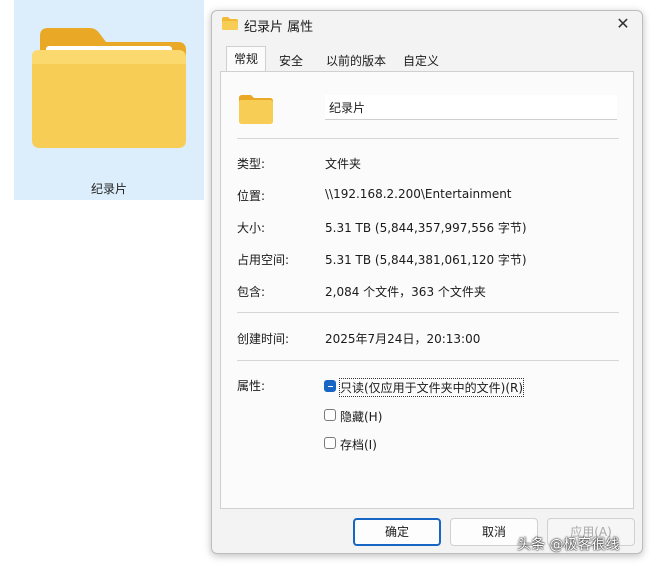 This screenshot has width=656, height=570. I want to click on folder-name-input, so click(471, 107).